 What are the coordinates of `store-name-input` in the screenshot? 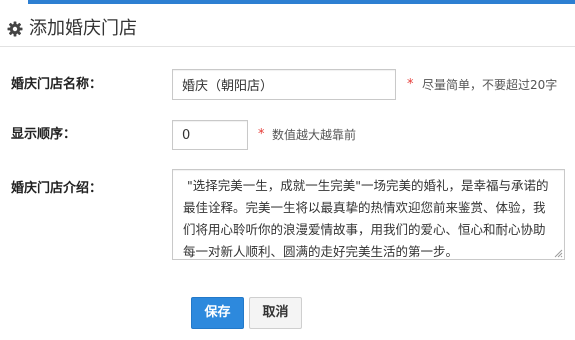 It's located at (284, 84).